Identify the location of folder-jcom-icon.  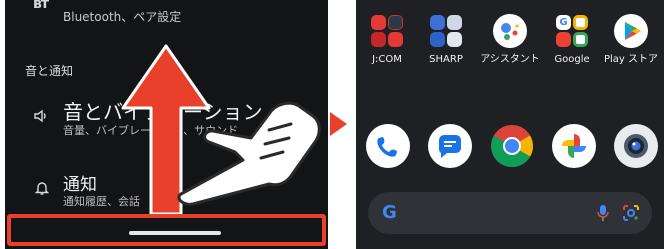
(387, 31).